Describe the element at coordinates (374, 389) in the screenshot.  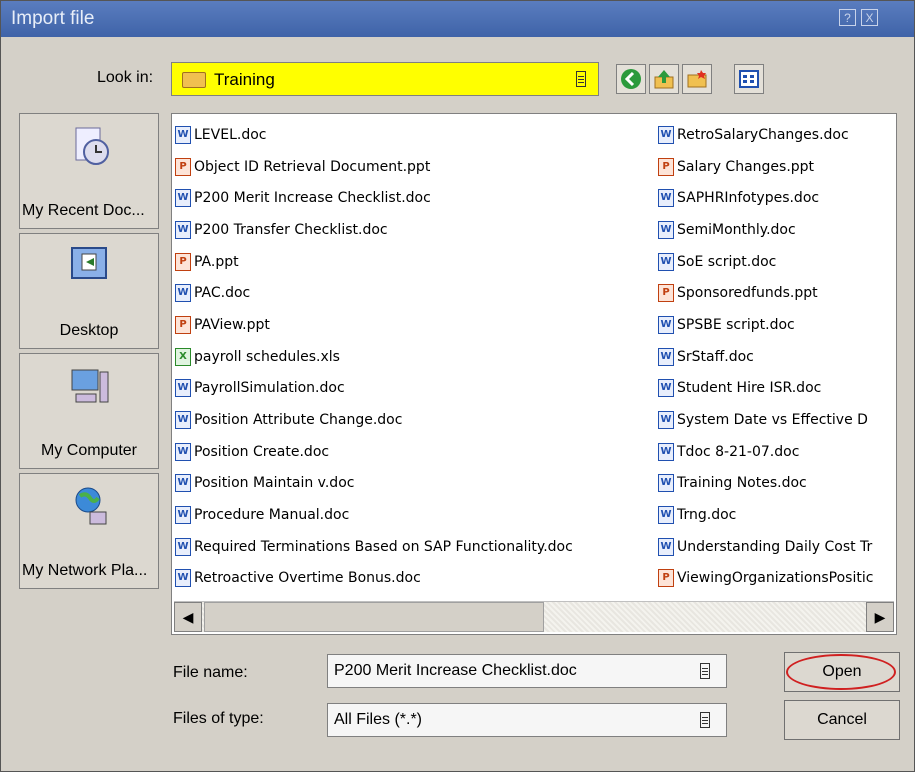
I see `file-item: W PayrollSimulation.doc` at that location.